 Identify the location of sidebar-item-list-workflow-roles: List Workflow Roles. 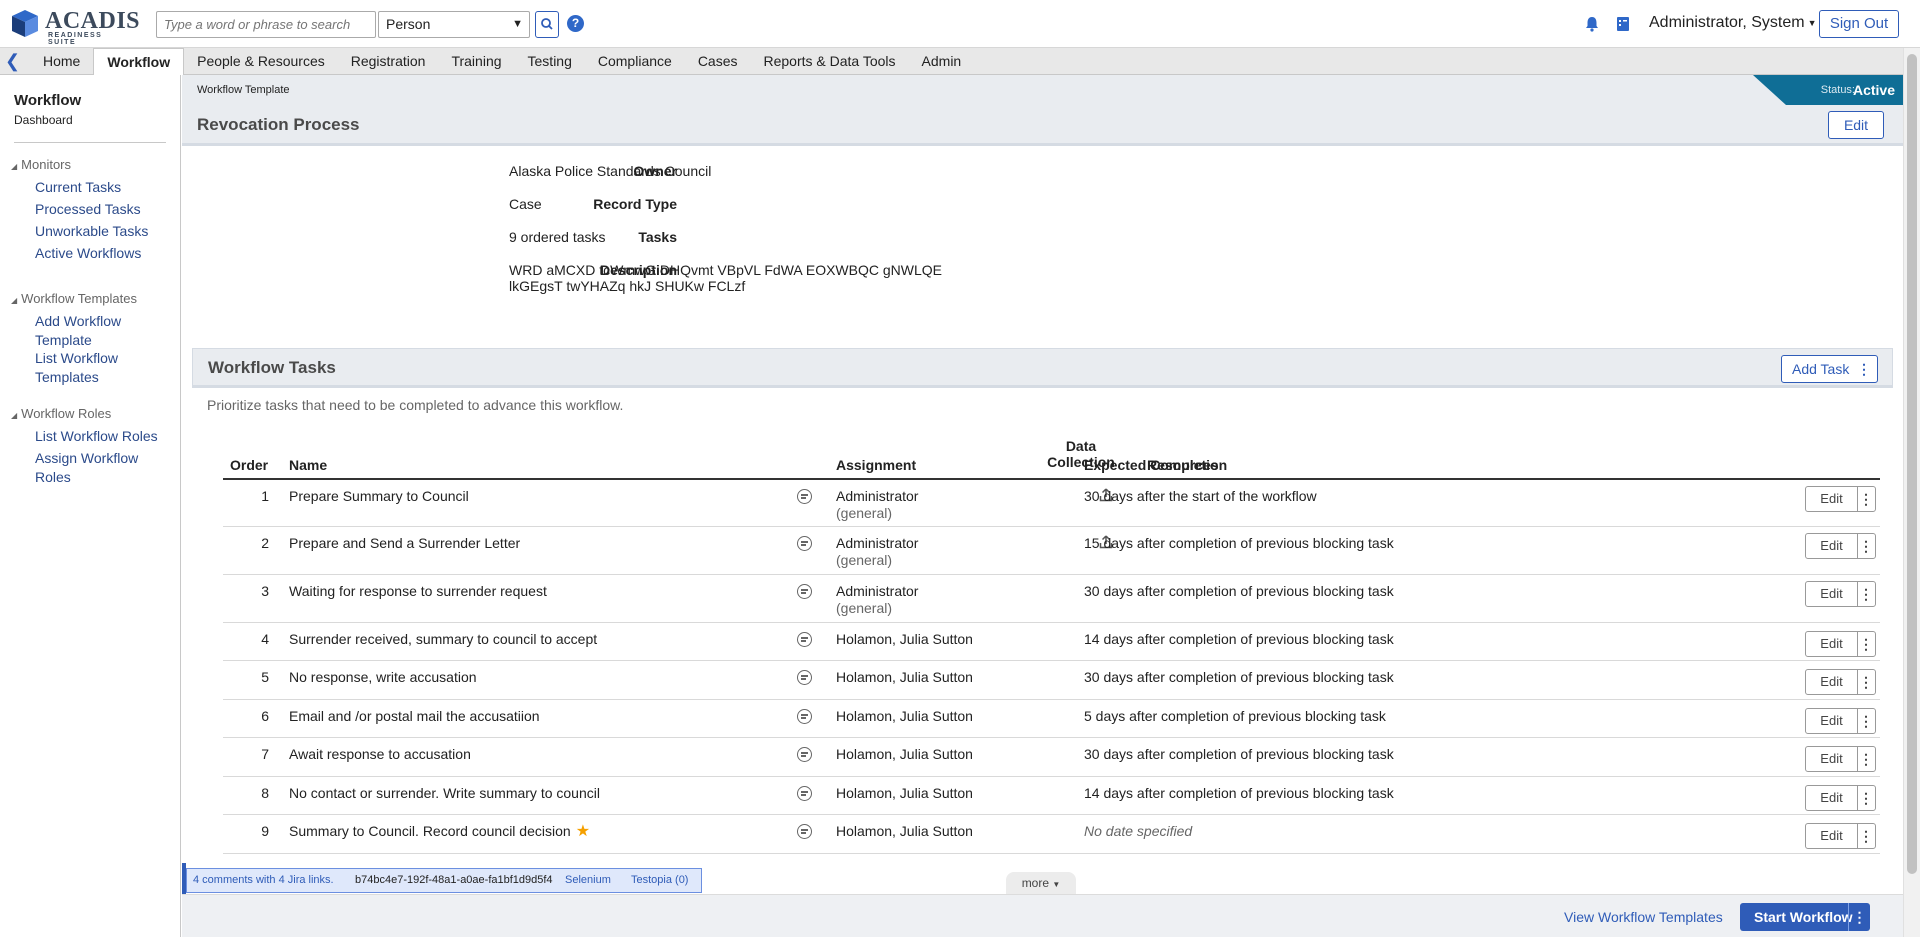
(105, 436).